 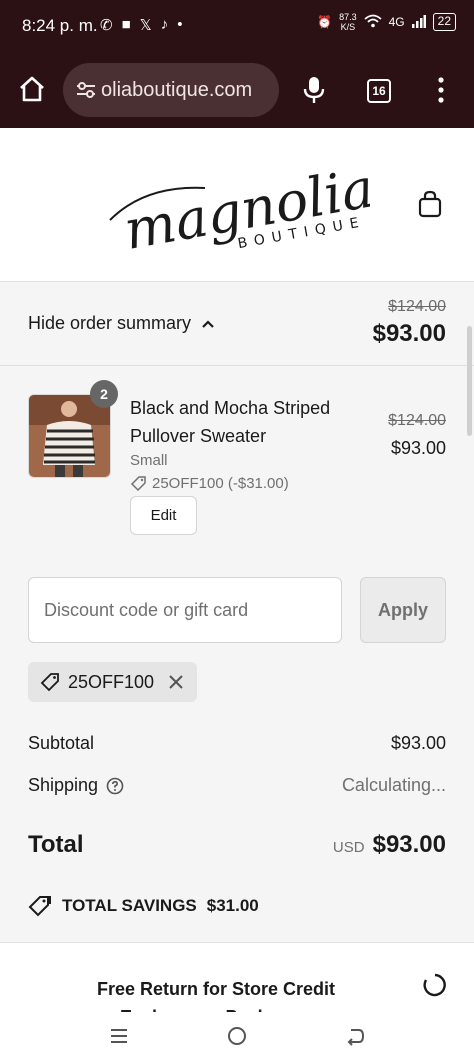 I want to click on summary-total: $93.00, so click(x=409, y=333).